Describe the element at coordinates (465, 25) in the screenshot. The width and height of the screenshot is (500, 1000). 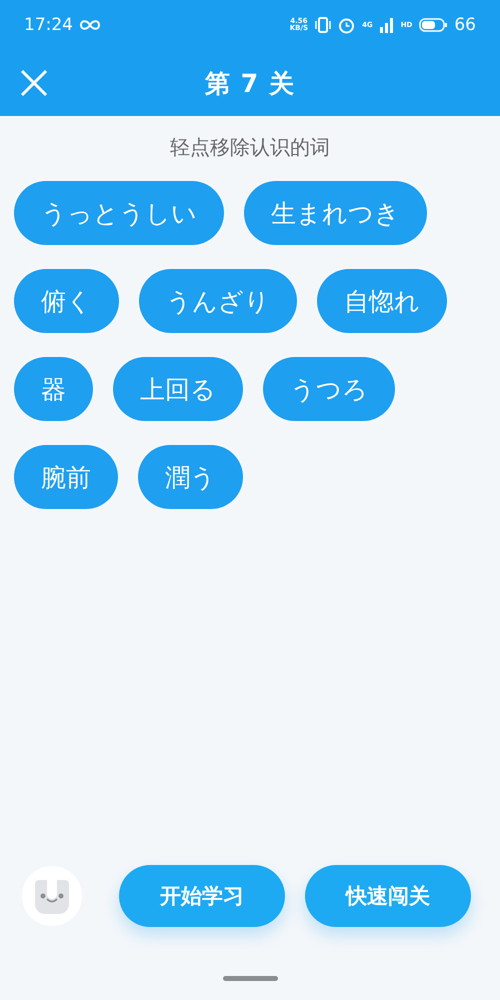
I see `battery-percent: 66` at that location.